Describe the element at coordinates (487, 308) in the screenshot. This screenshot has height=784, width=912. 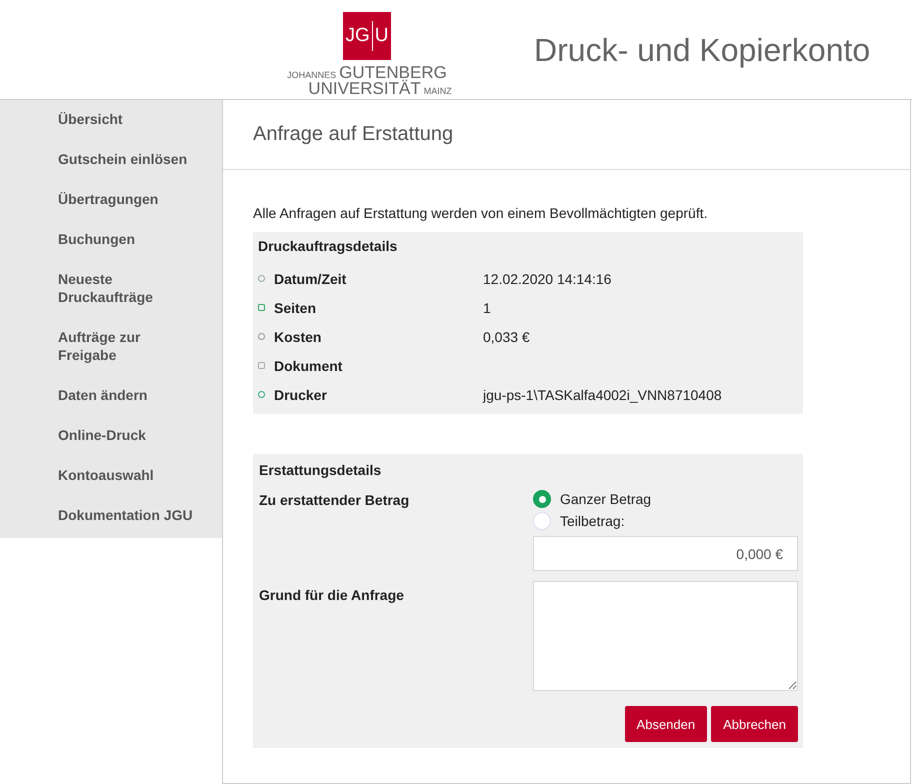
I see `detail-value: 1` at that location.